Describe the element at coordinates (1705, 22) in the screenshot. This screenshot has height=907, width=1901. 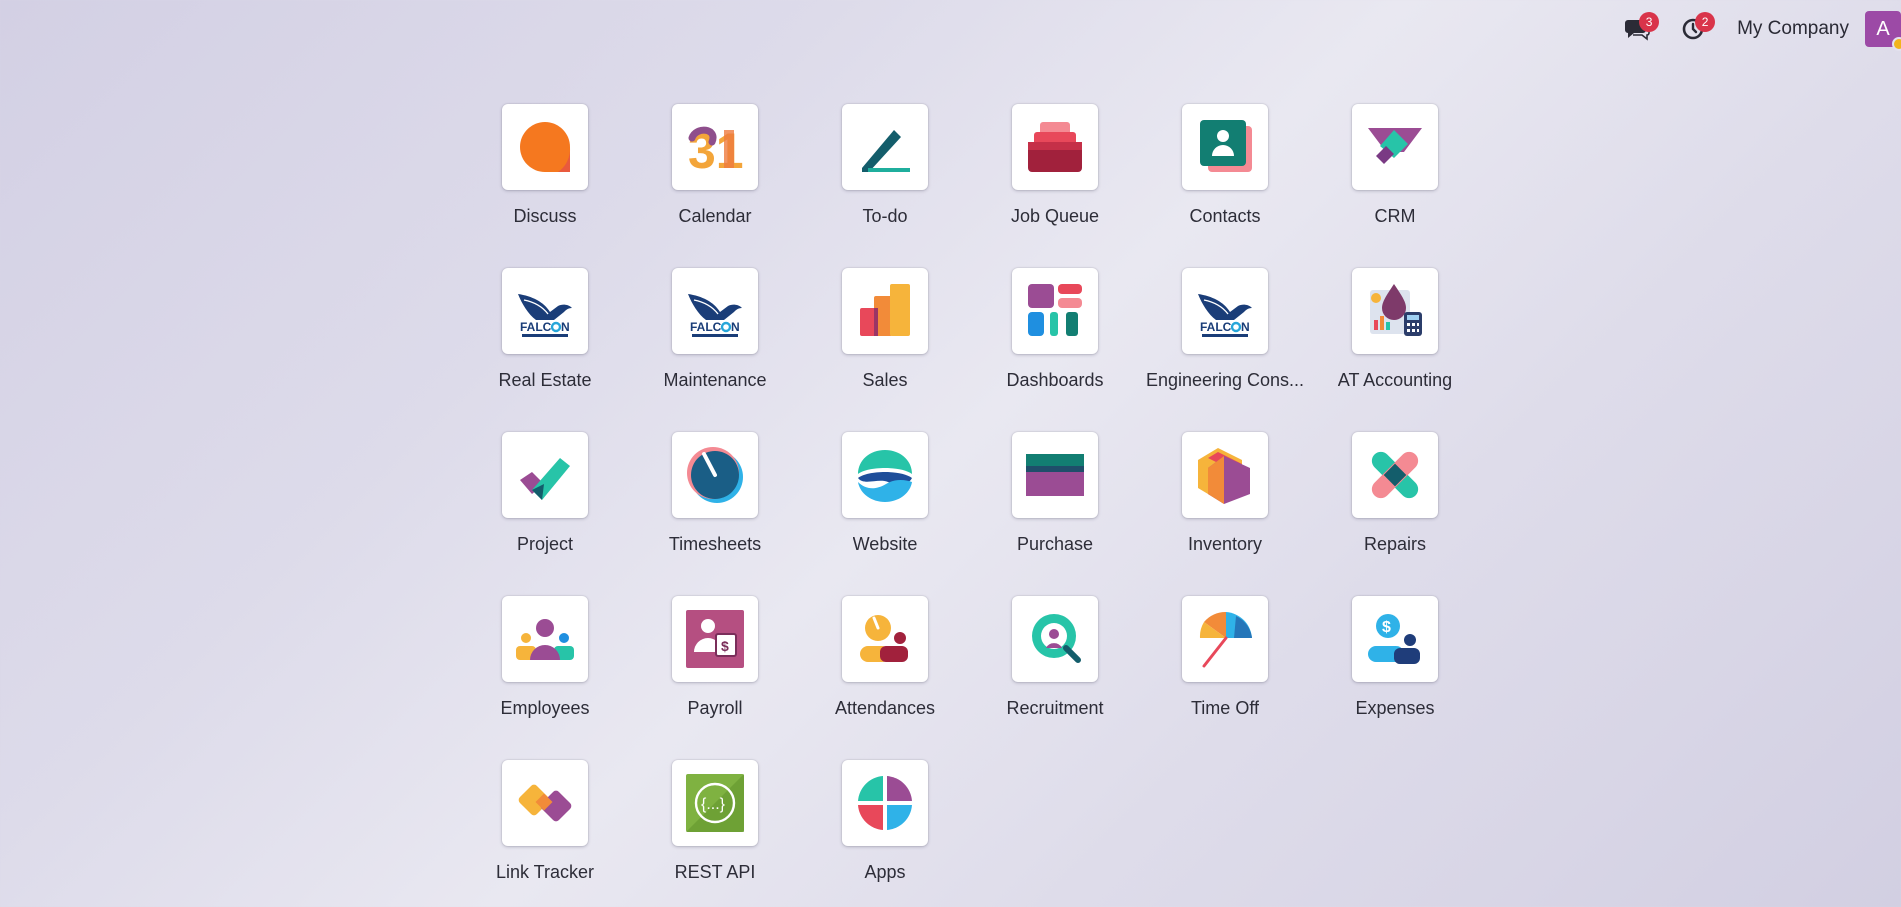
I see `activities-badge: 2` at that location.